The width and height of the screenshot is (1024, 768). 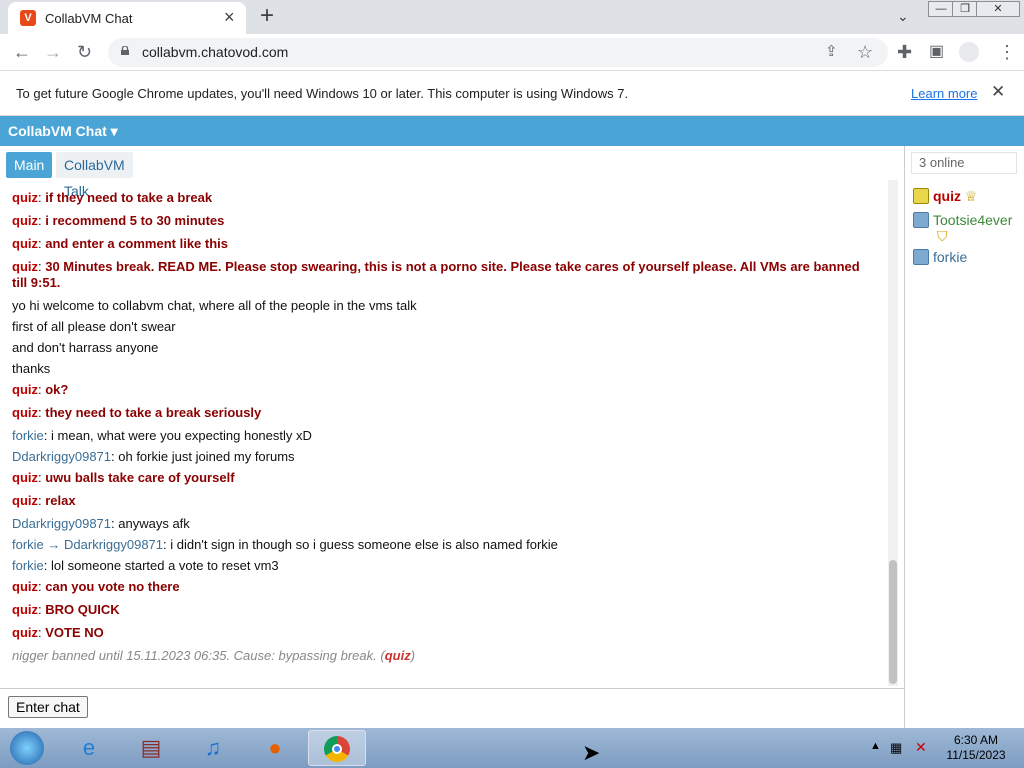 I want to click on clock-time: 6:30 AM, so click(x=976, y=740).